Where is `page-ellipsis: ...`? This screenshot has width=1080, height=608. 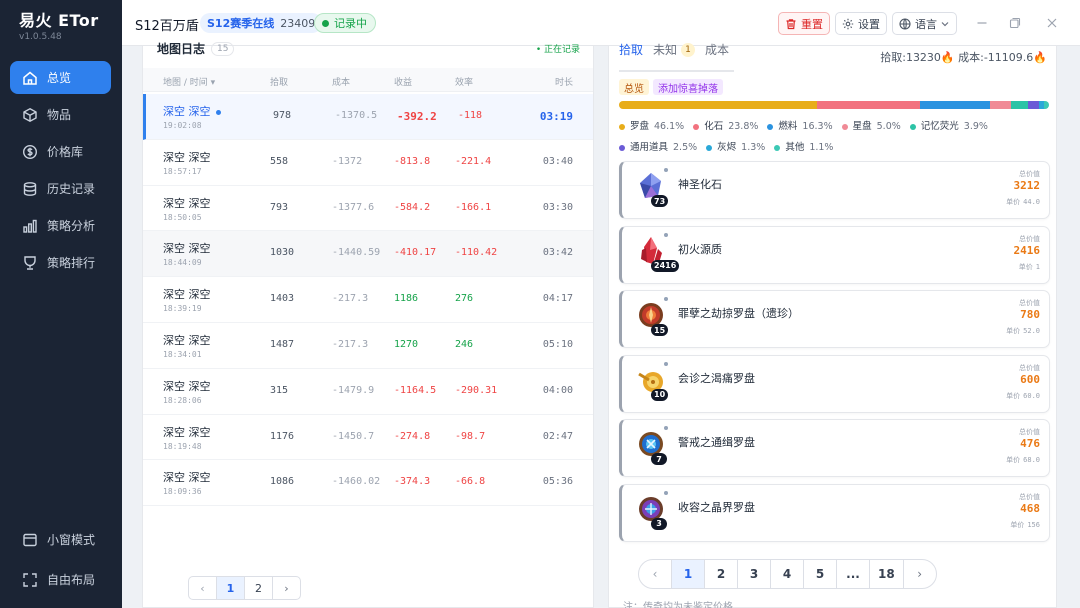
page-ellipsis: ... is located at coordinates (853, 574).